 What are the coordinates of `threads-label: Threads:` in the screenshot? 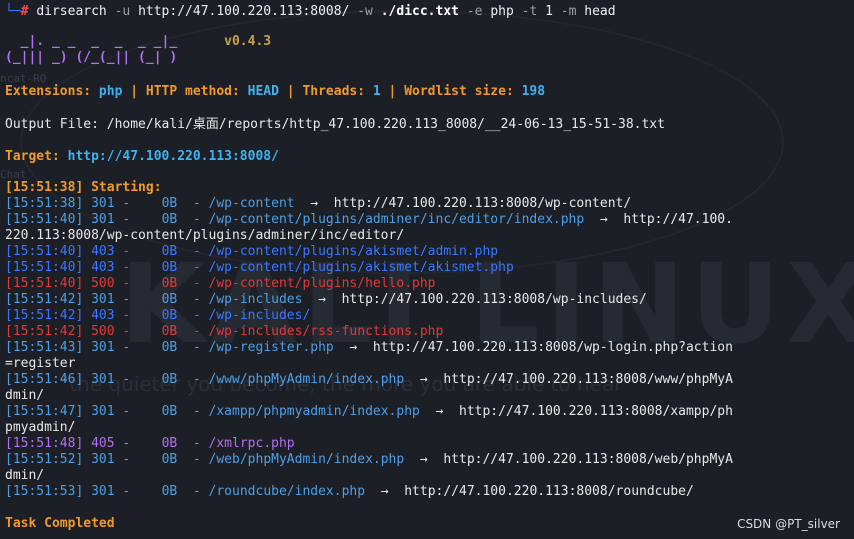 It's located at (334, 91).